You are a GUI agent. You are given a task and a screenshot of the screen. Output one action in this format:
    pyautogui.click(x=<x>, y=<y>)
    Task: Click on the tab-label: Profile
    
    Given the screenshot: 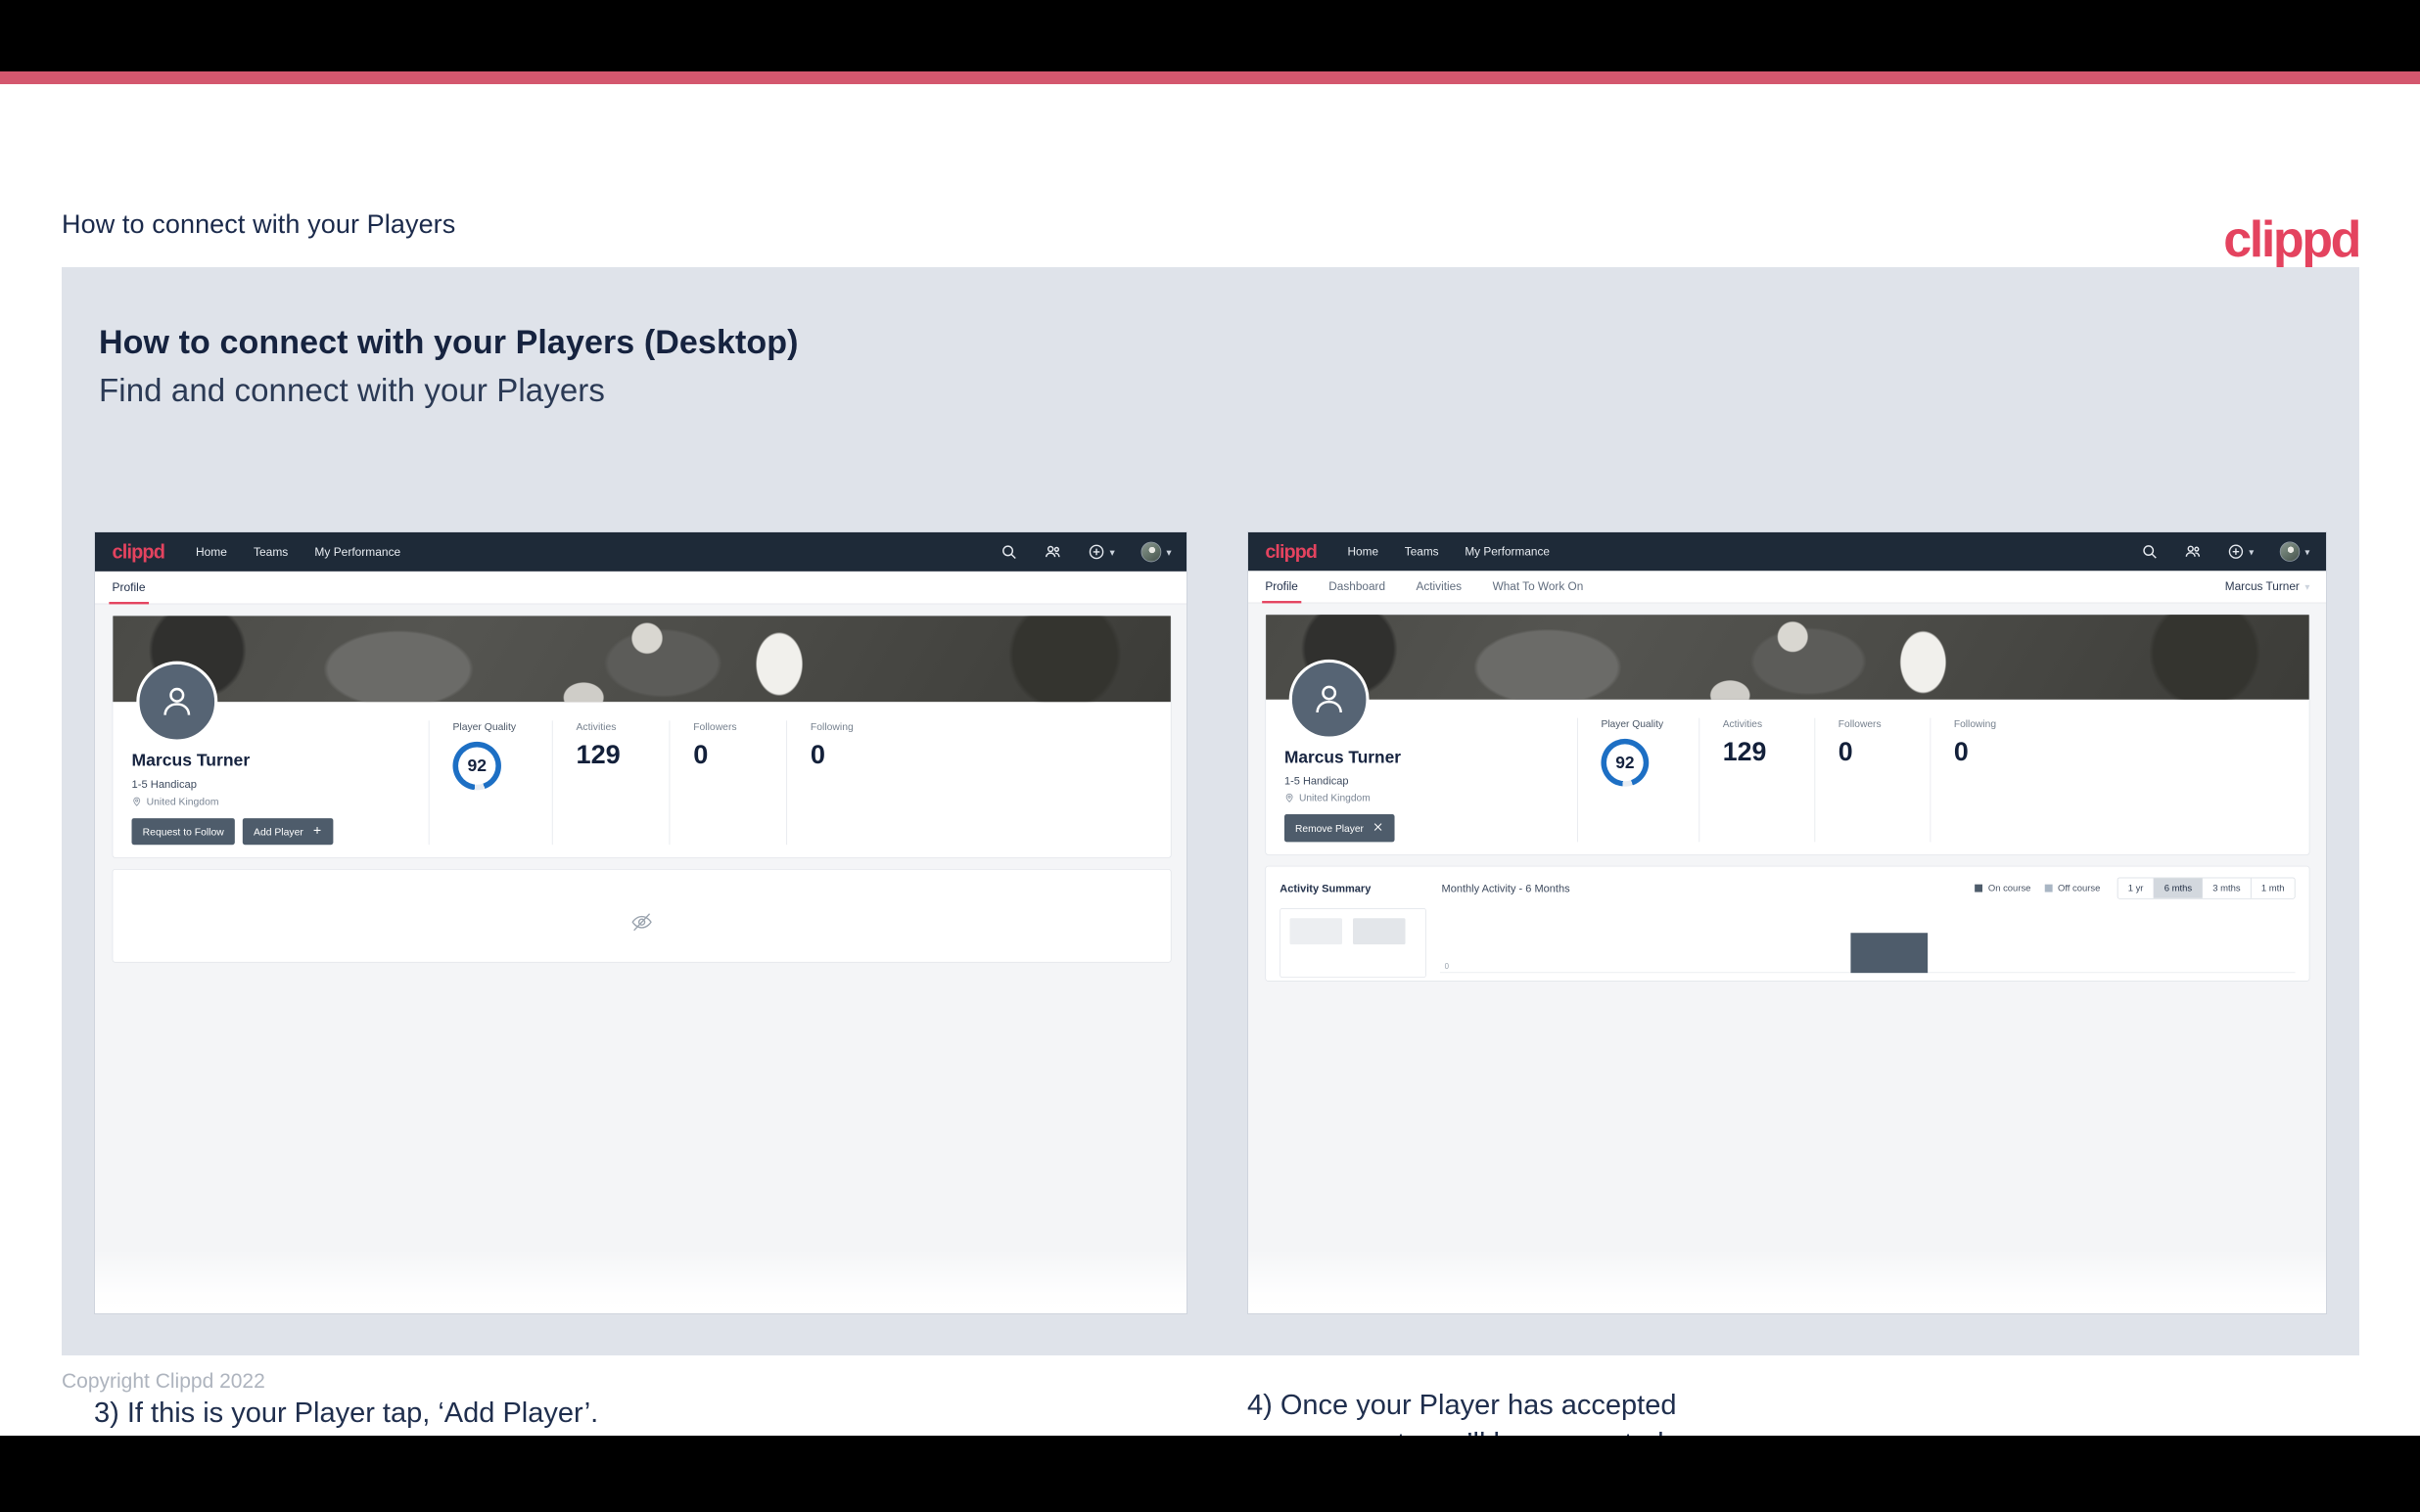 What is the action you would take?
    pyautogui.click(x=129, y=587)
    